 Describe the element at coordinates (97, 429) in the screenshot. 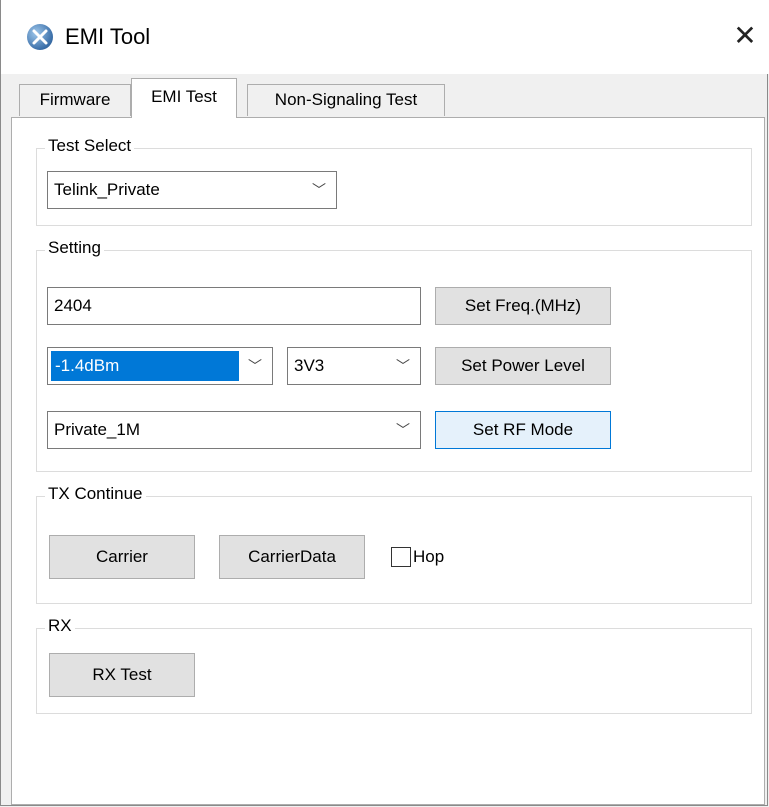

I see `rf-mode-value: Private_1M` at that location.